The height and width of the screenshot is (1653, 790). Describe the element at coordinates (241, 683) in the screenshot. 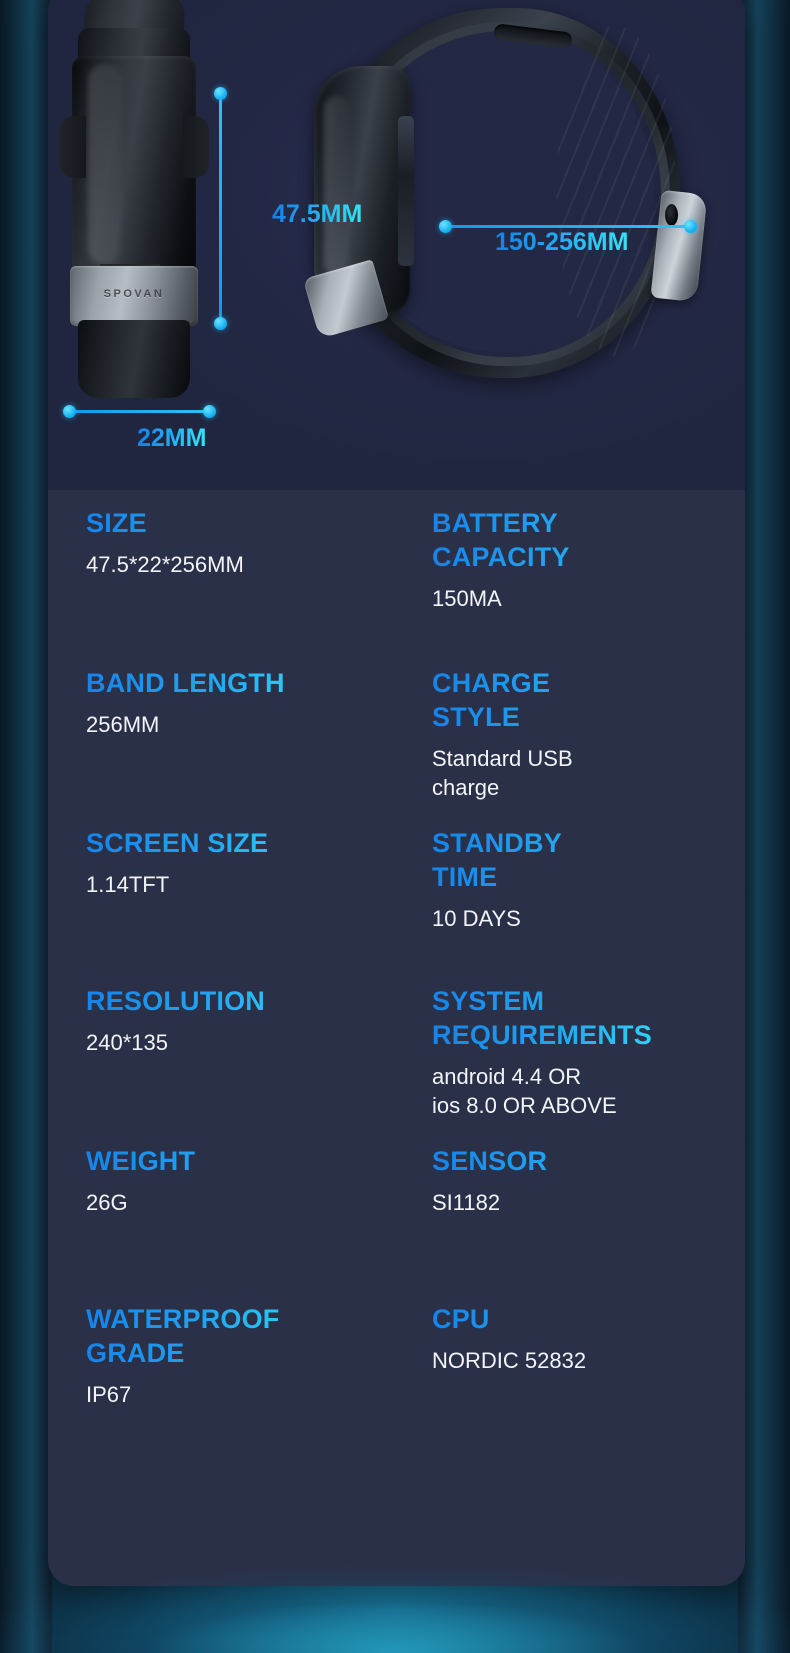

I see `spec-label-band-length: BAND LENGTH` at that location.